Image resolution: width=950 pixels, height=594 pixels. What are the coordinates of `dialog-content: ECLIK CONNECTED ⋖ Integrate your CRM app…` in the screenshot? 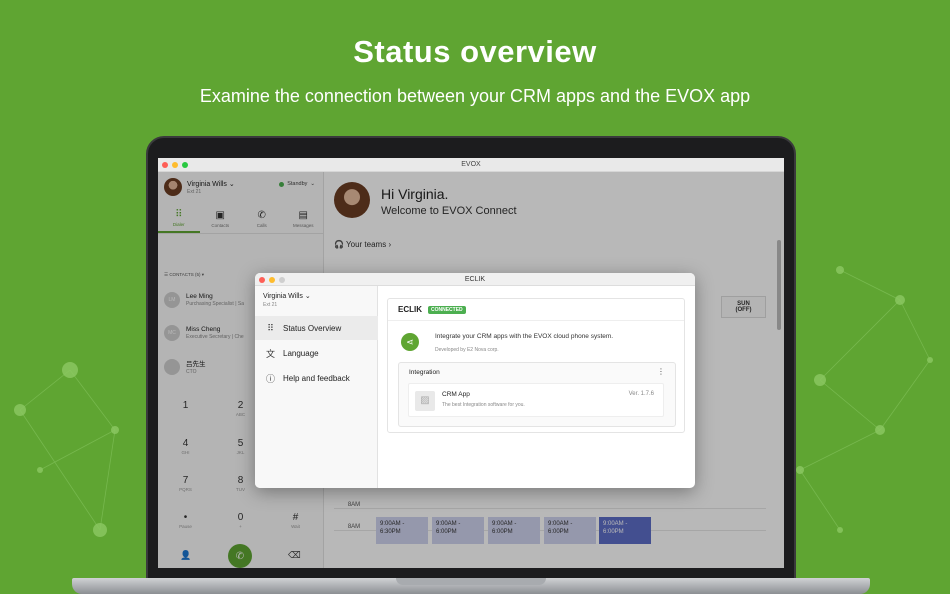 It's located at (536, 387).